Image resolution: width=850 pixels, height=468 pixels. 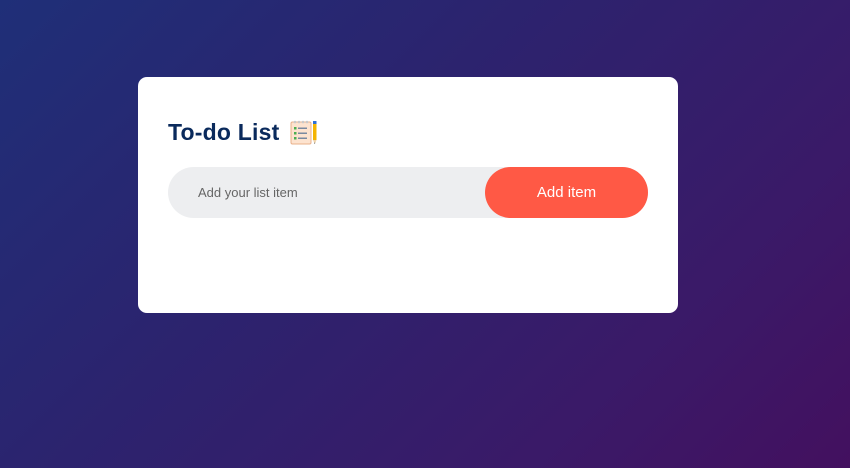 I want to click on page-title: To-do List, so click(x=224, y=131).